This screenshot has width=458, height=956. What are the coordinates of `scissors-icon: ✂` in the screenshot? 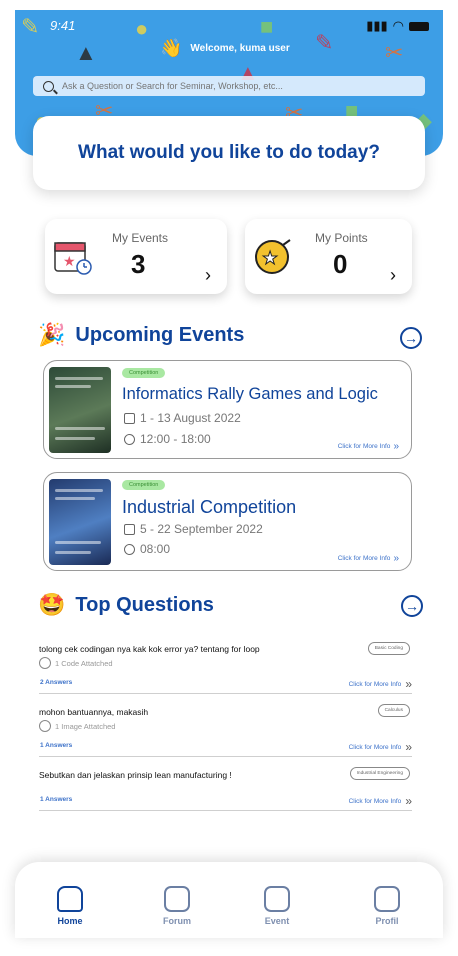 It's located at (394, 52).